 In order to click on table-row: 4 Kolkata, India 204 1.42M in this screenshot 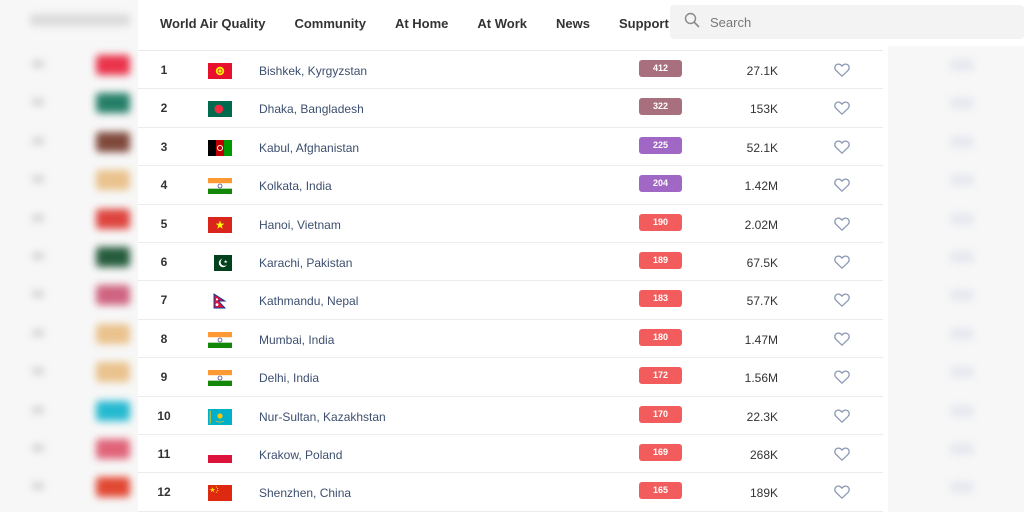, I will do `click(510, 185)`.